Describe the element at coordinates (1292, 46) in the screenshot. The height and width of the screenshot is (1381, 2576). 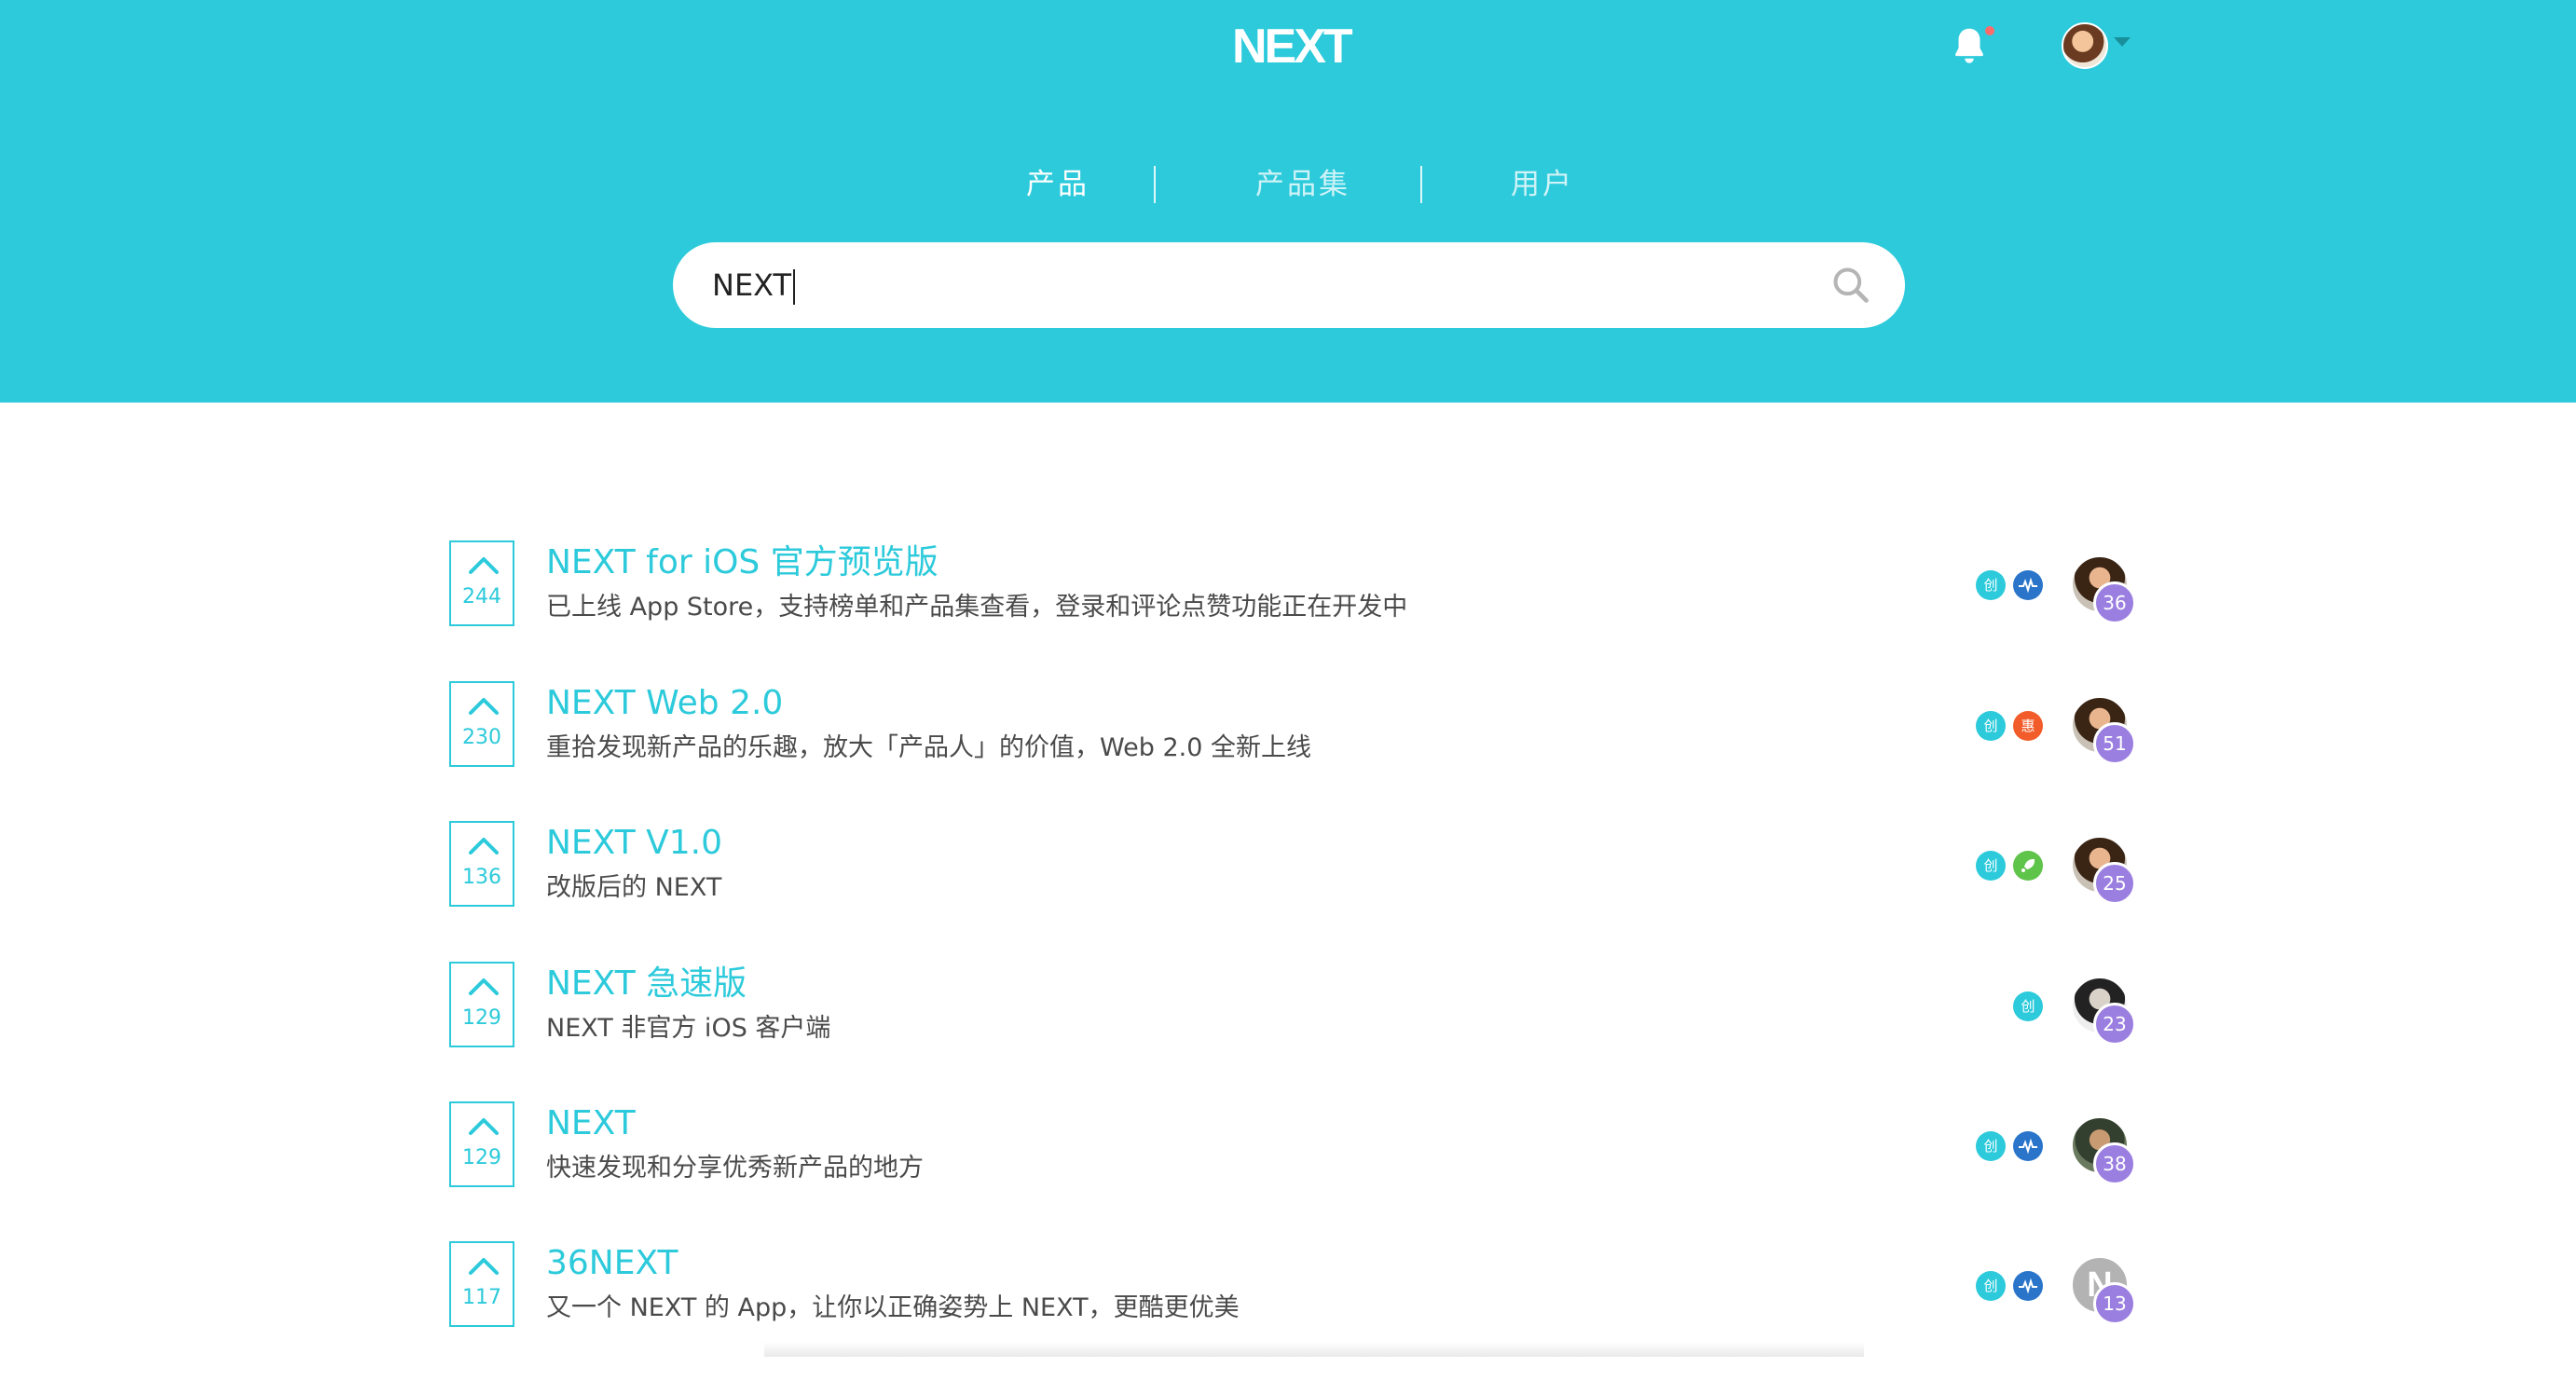
I see `next-logo: NEXT` at that location.